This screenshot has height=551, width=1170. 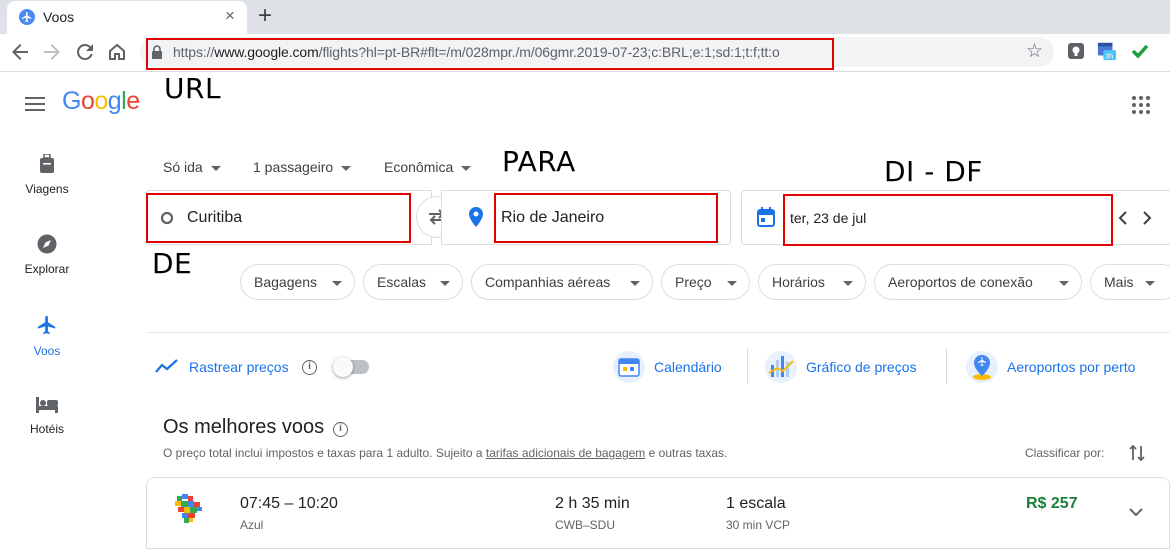 I want to click on cabin-dropdown: Econômica, so click(x=428, y=167).